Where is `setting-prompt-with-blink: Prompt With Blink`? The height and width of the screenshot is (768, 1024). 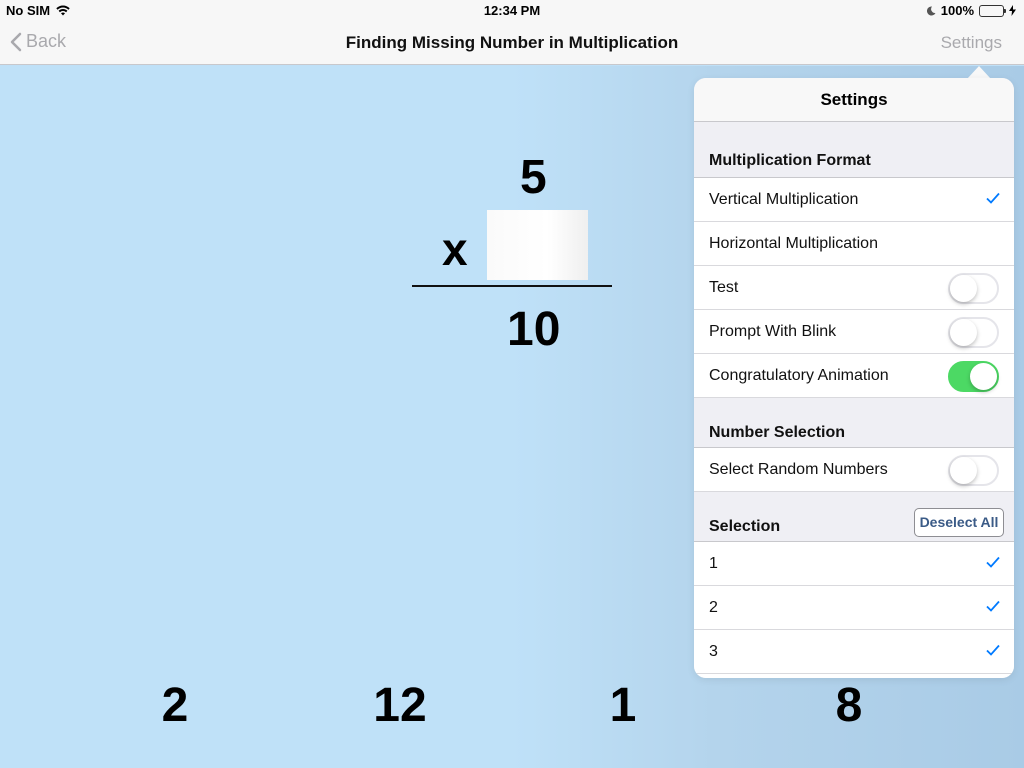
setting-prompt-with-blink: Prompt With Blink is located at coordinates (854, 332).